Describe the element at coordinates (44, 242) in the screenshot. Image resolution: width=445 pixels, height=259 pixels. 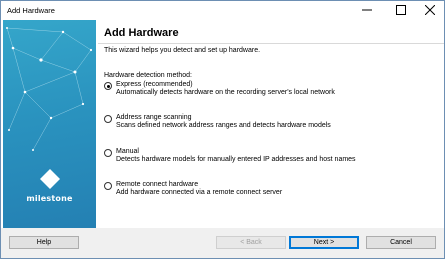
I see `help-button: Help` at that location.